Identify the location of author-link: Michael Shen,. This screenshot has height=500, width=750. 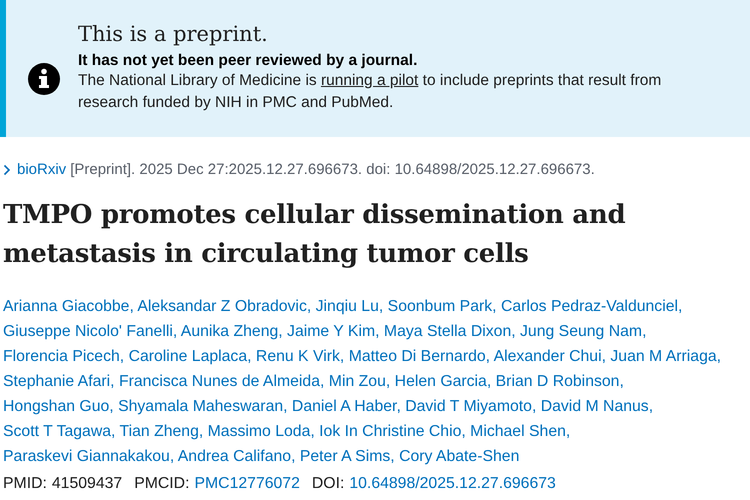
(520, 431).